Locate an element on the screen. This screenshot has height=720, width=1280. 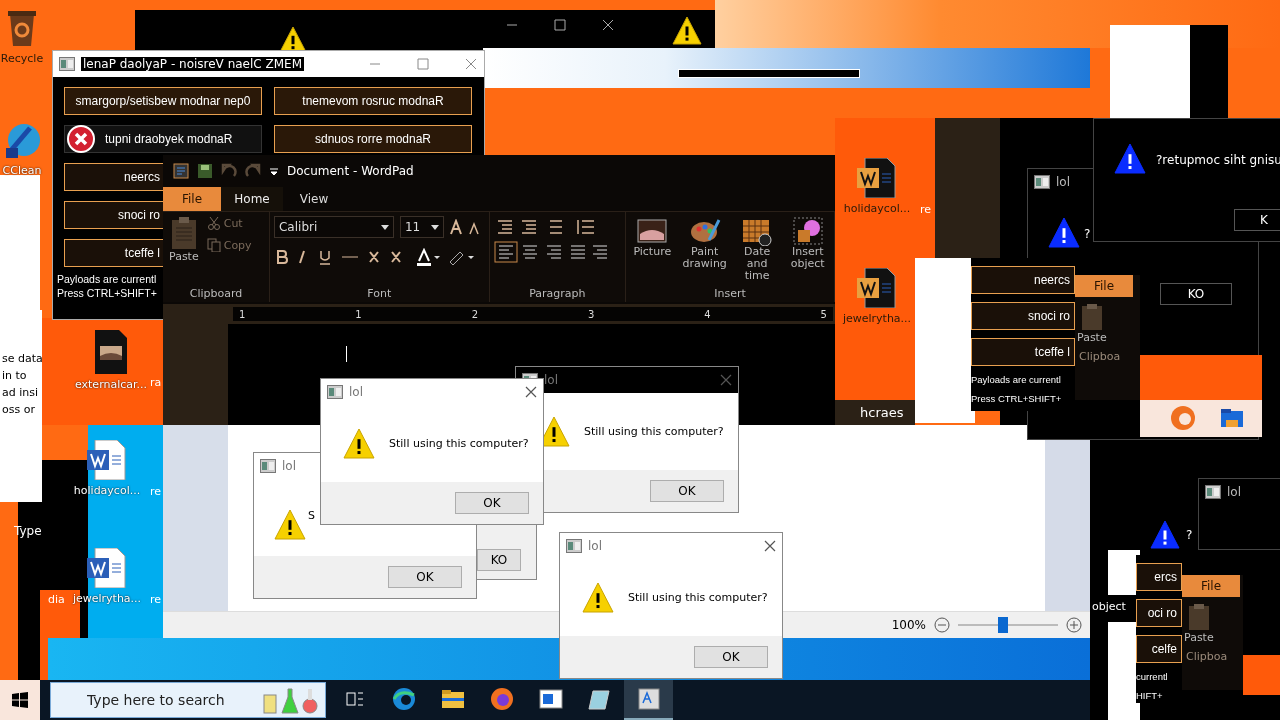
copy-icon is located at coordinates (213, 245).